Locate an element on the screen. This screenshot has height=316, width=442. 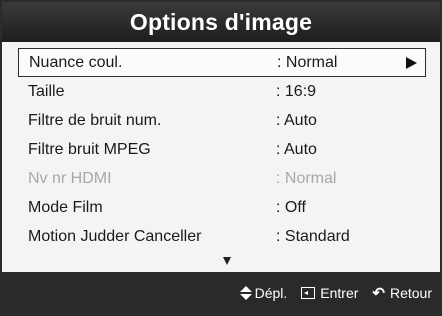
up-down-icon is located at coordinates (245, 293).